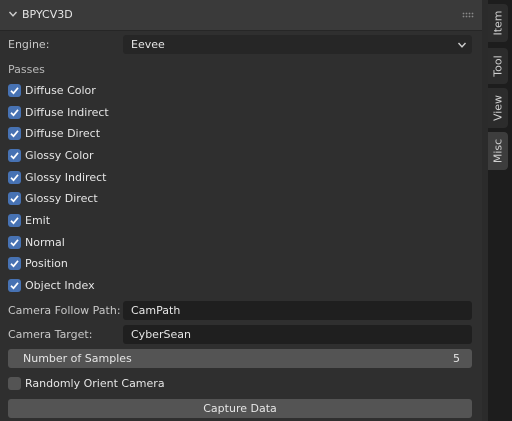  Describe the element at coordinates (241, 15) in the screenshot. I see `panel-header: BPYCV3D` at that location.